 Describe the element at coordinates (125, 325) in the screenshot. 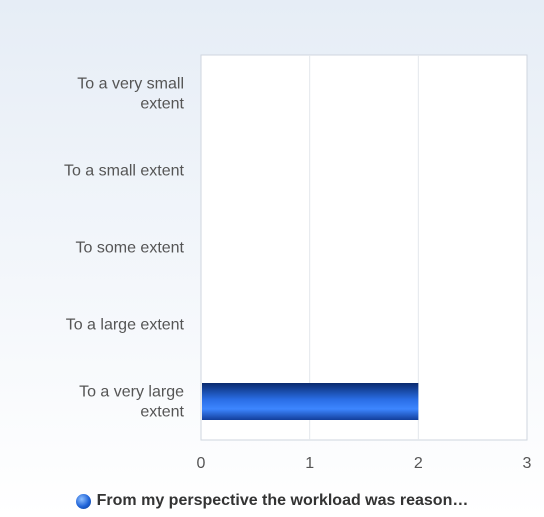

I see `category-label: To a large extent` at that location.